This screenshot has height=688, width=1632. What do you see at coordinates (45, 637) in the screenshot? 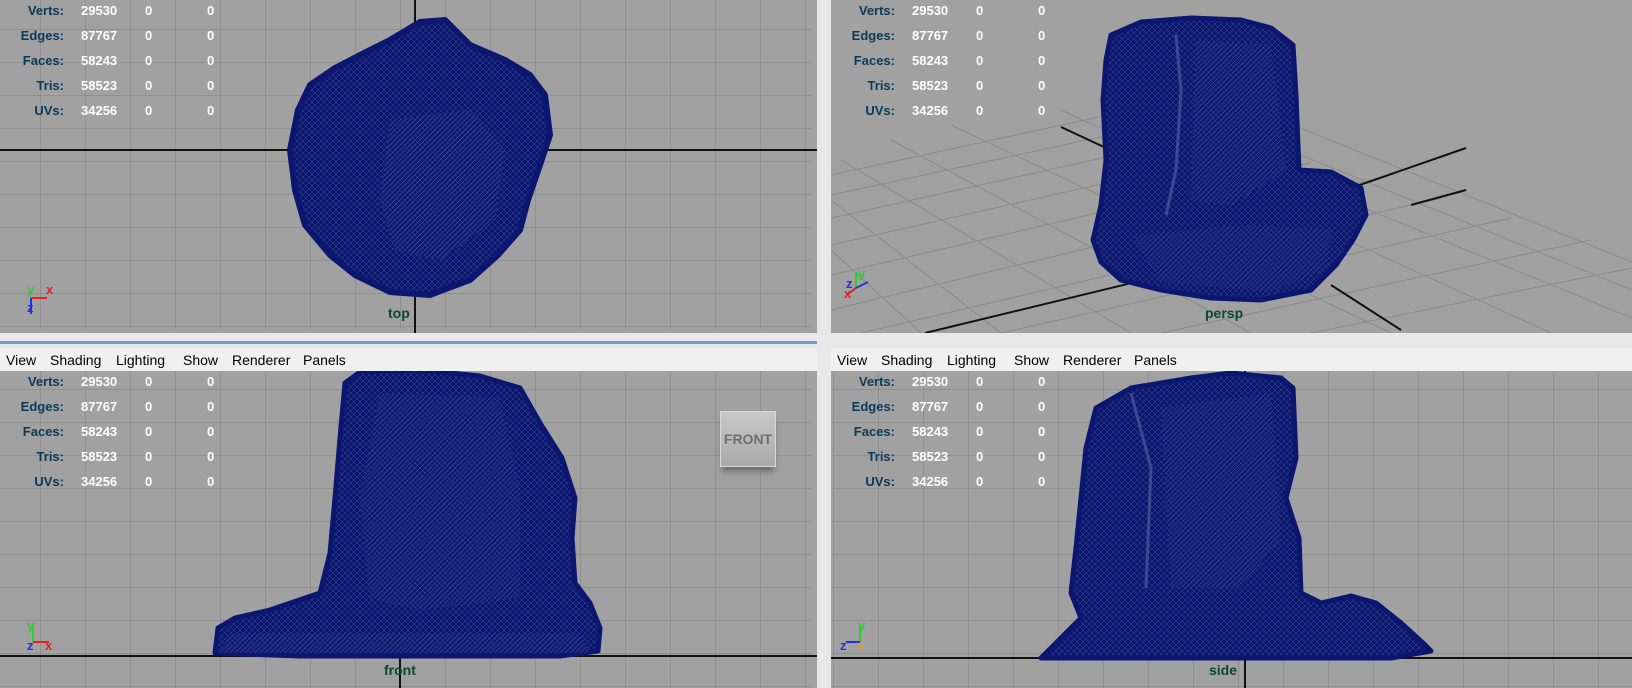
I see `axis-indicator-front: y z x` at bounding box center [45, 637].